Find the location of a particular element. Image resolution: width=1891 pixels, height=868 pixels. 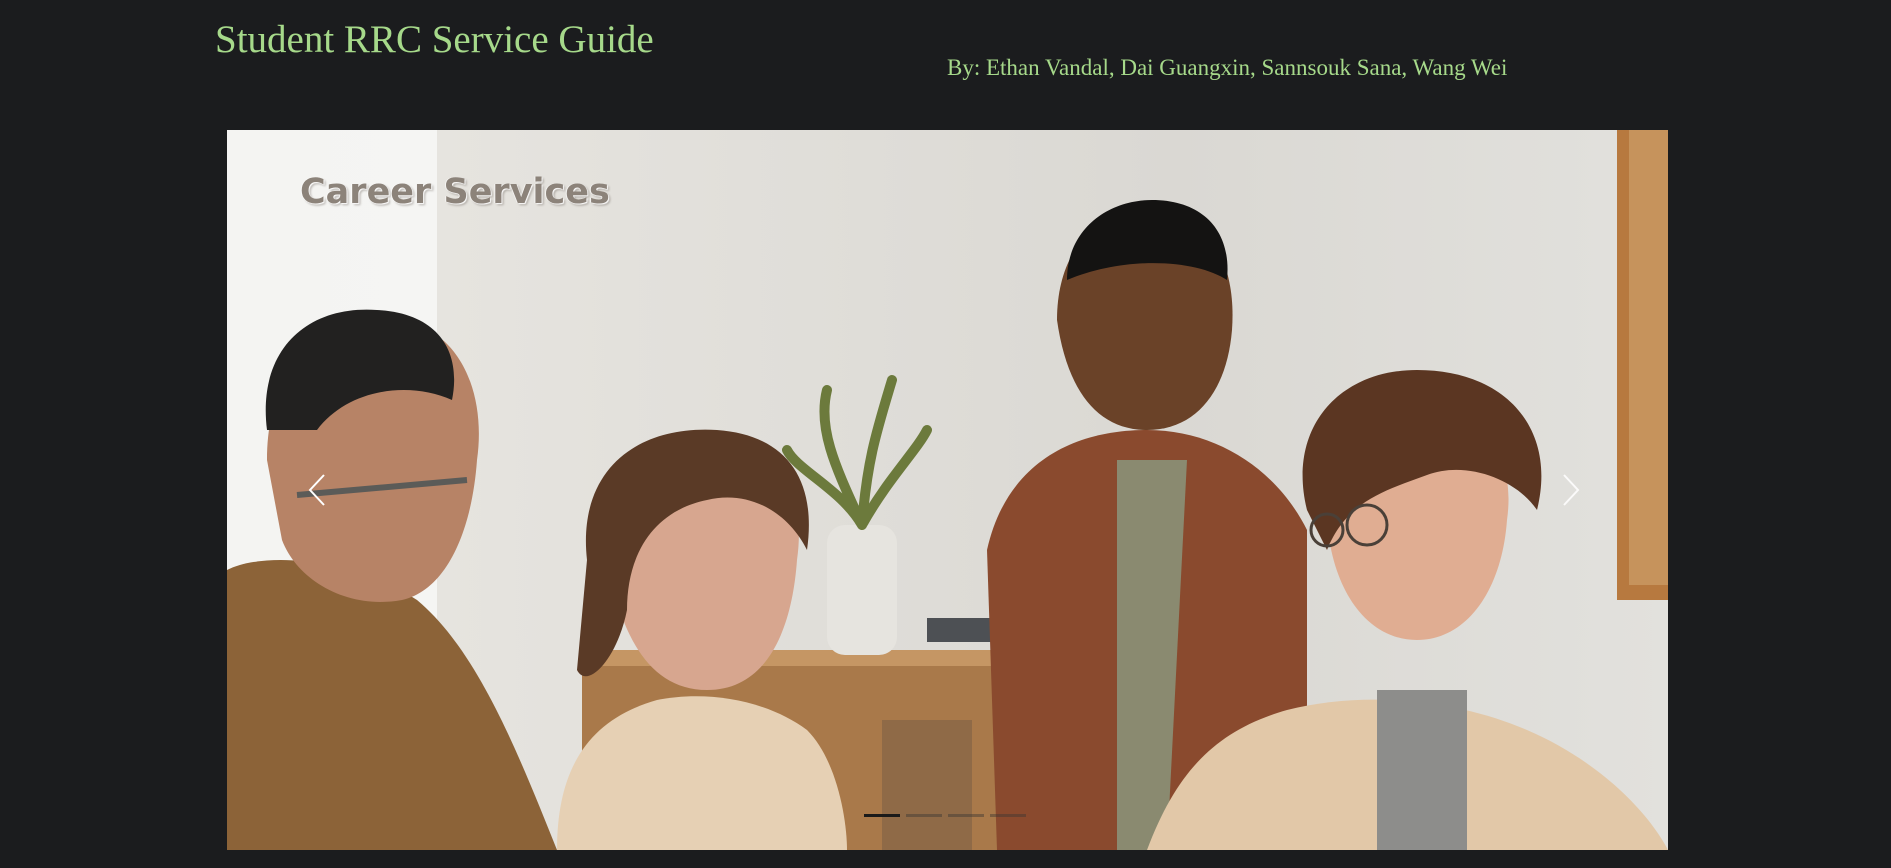

carousel-prev-button is located at coordinates (317, 490).